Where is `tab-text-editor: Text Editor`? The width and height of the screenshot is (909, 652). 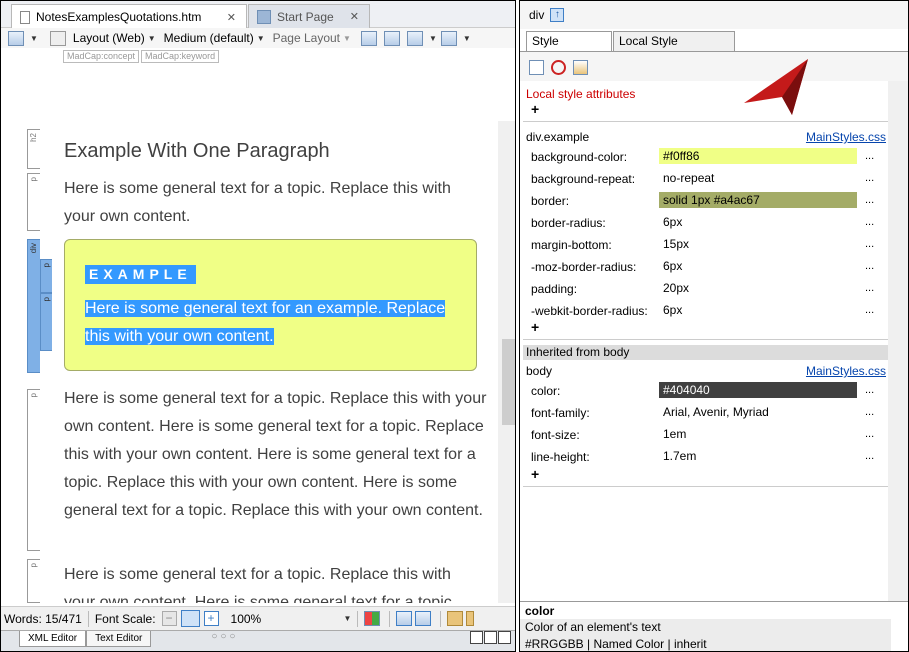 tab-text-editor: Text Editor is located at coordinates (119, 639).